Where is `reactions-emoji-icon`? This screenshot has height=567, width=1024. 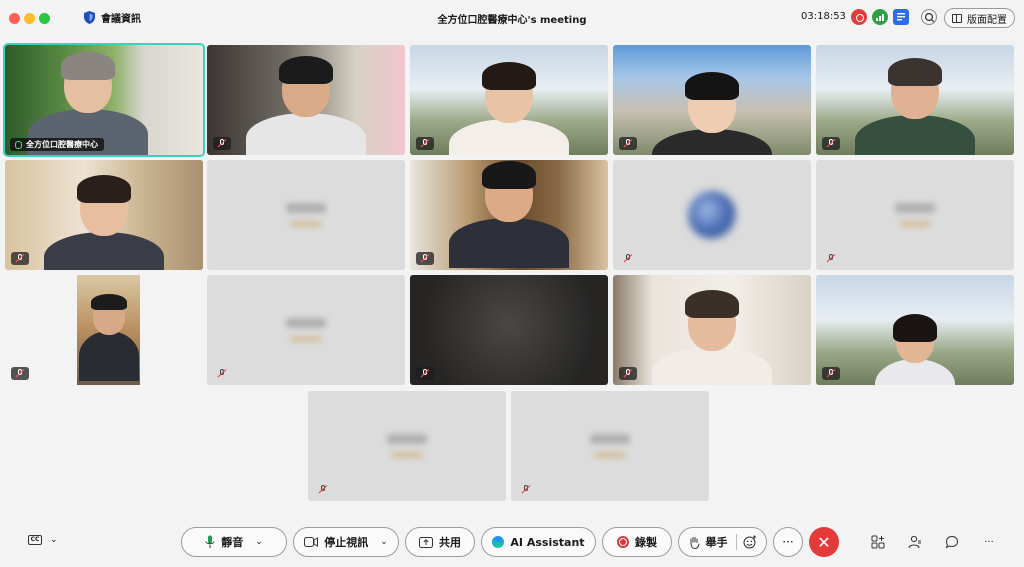
reactions-emoji-icon is located at coordinates (750, 542).